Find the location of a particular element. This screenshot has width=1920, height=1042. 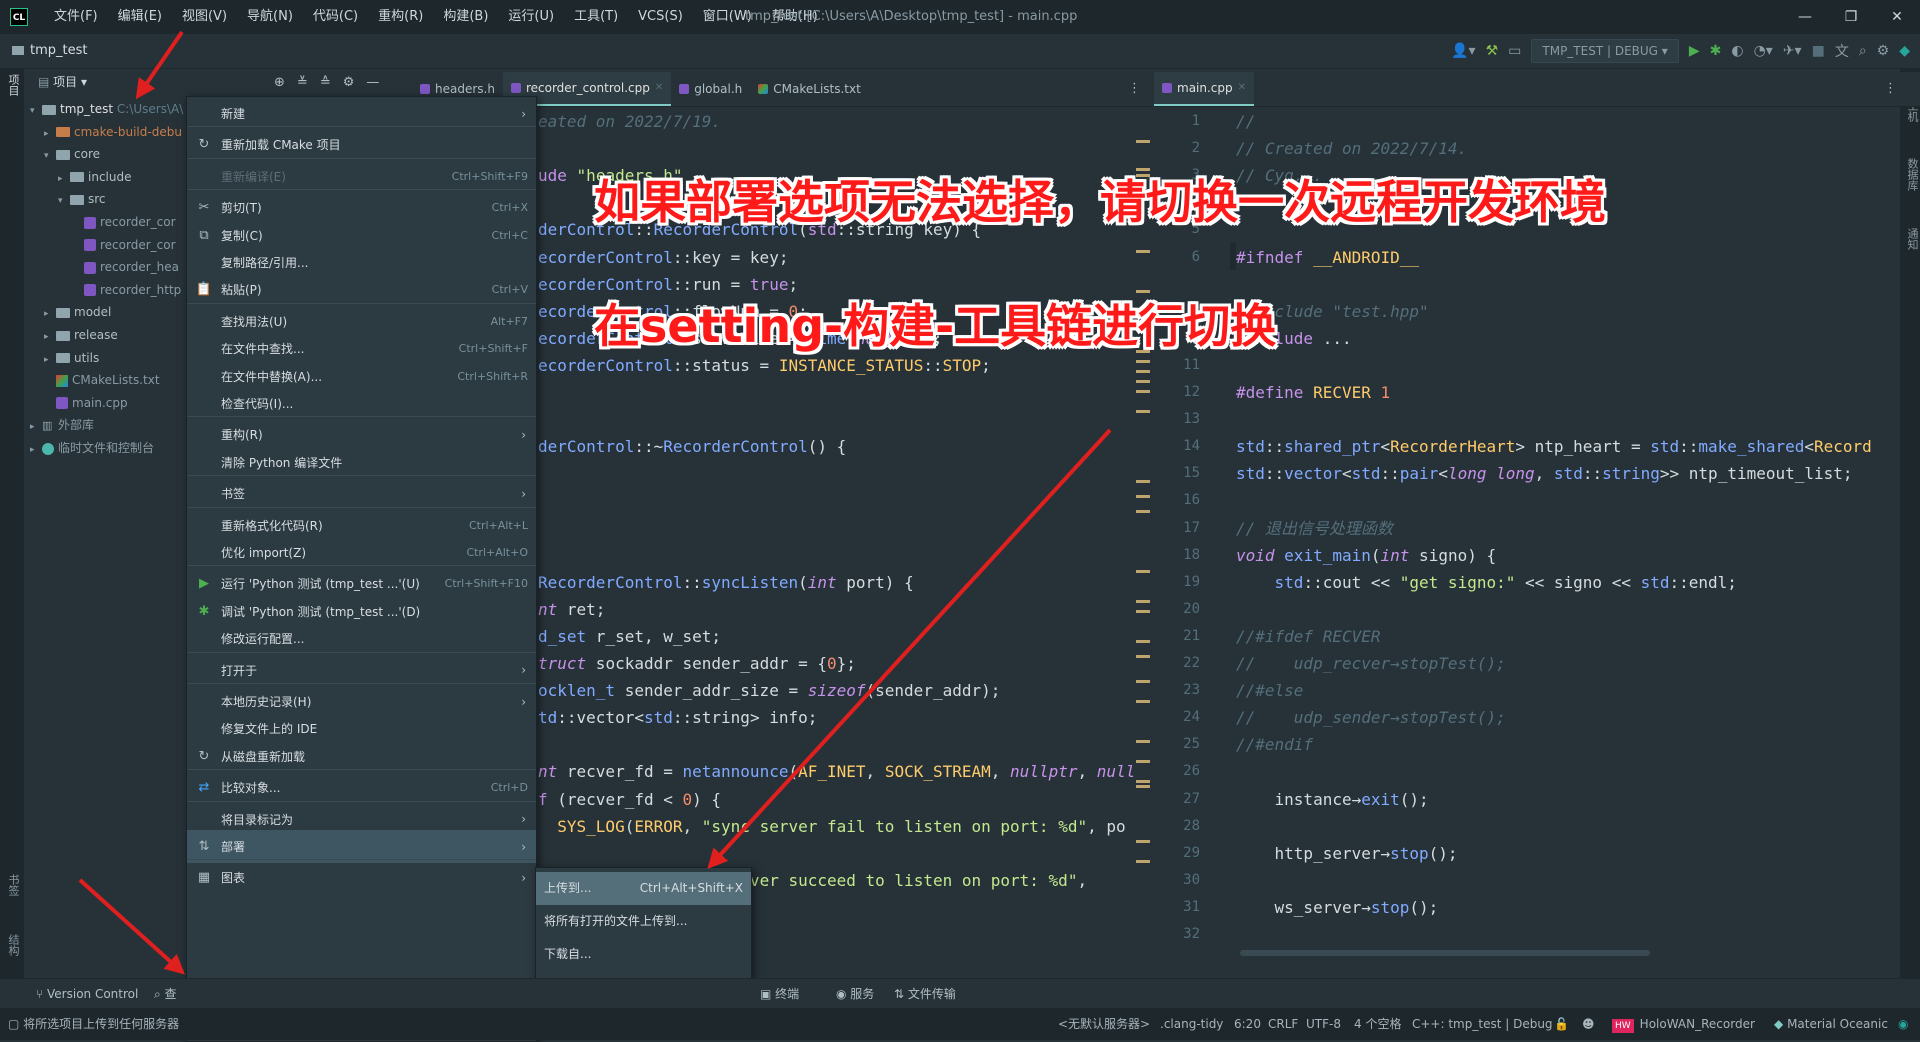

status-position: 6:20 is located at coordinates (1247, 1024).